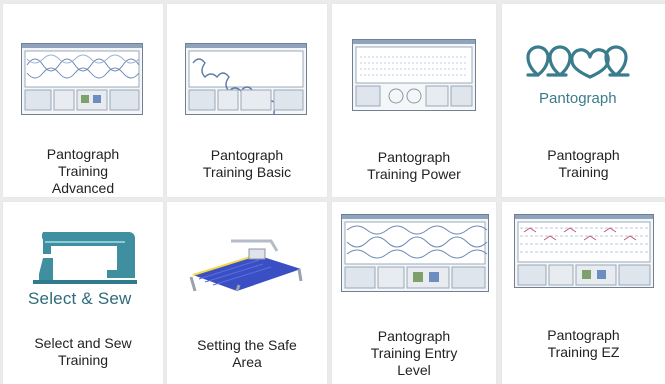  Describe the element at coordinates (247, 353) in the screenshot. I see `tile-caption: Setting the Safe Area` at that location.